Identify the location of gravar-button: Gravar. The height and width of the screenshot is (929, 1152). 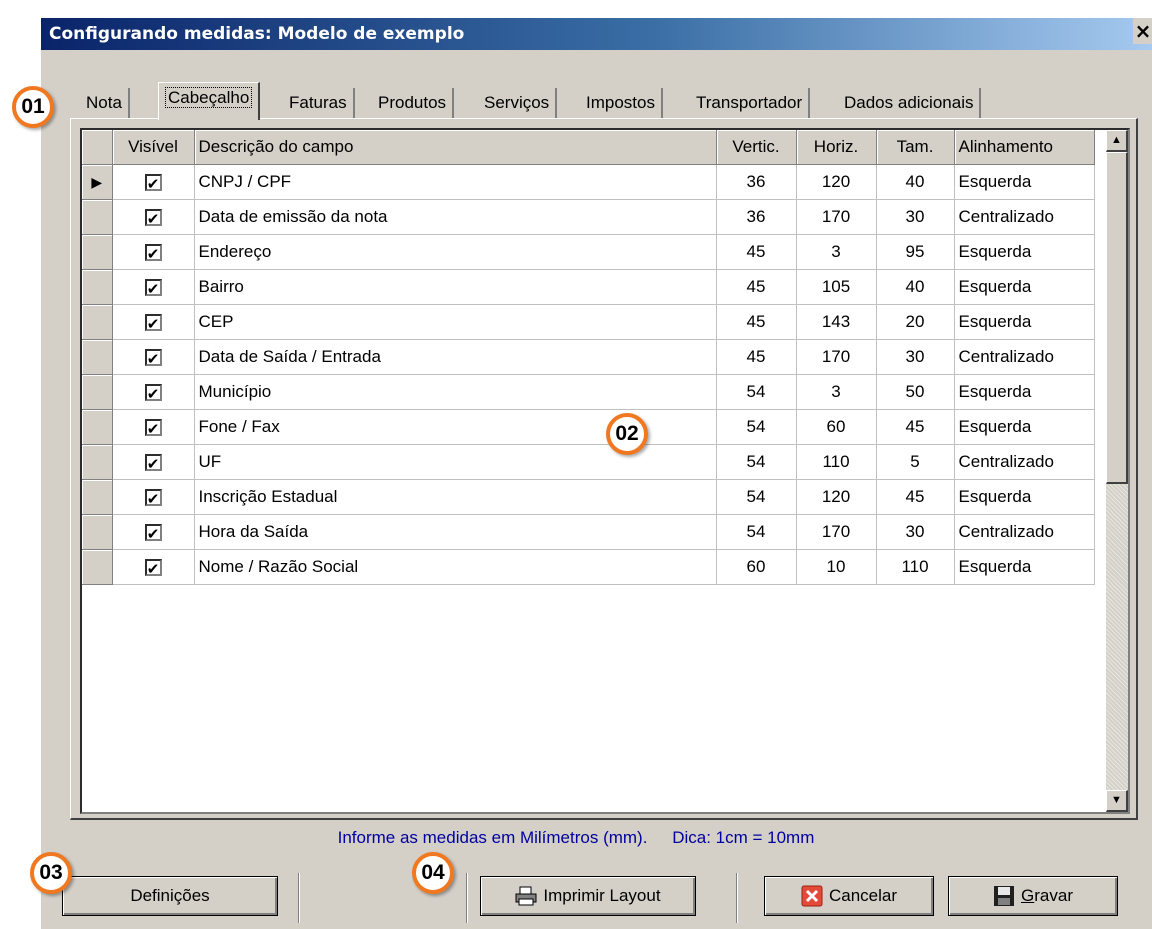
(1033, 896).